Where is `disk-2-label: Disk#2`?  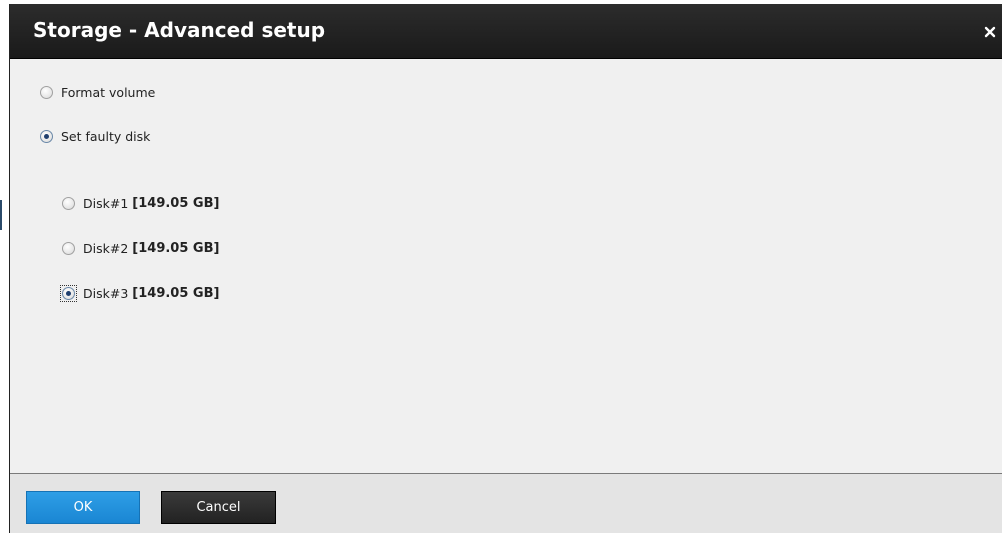
disk-2-label: Disk#2 is located at coordinates (106, 248).